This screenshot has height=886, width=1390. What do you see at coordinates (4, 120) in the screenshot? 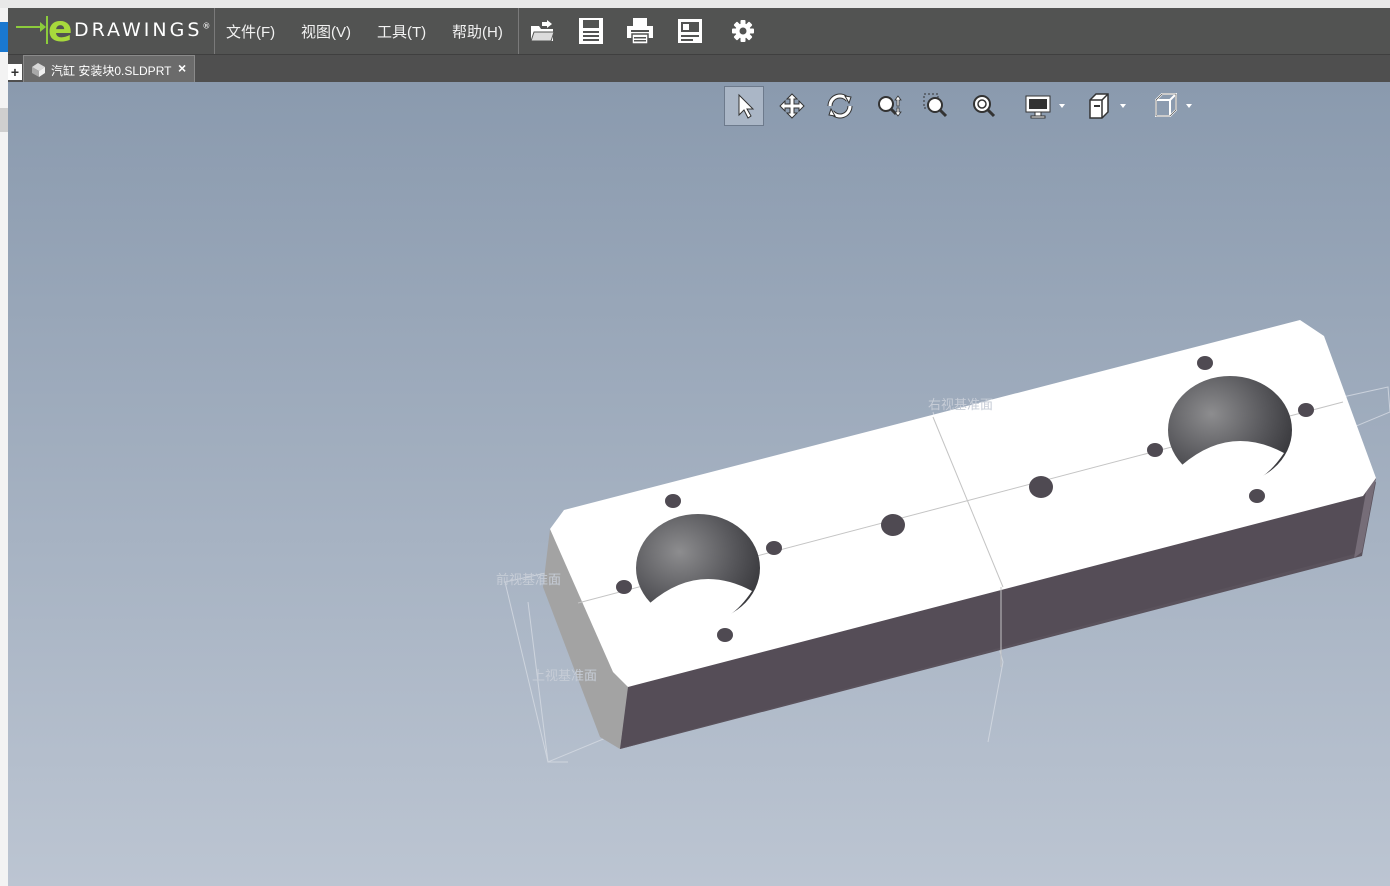
I see `background-window-item` at bounding box center [4, 120].